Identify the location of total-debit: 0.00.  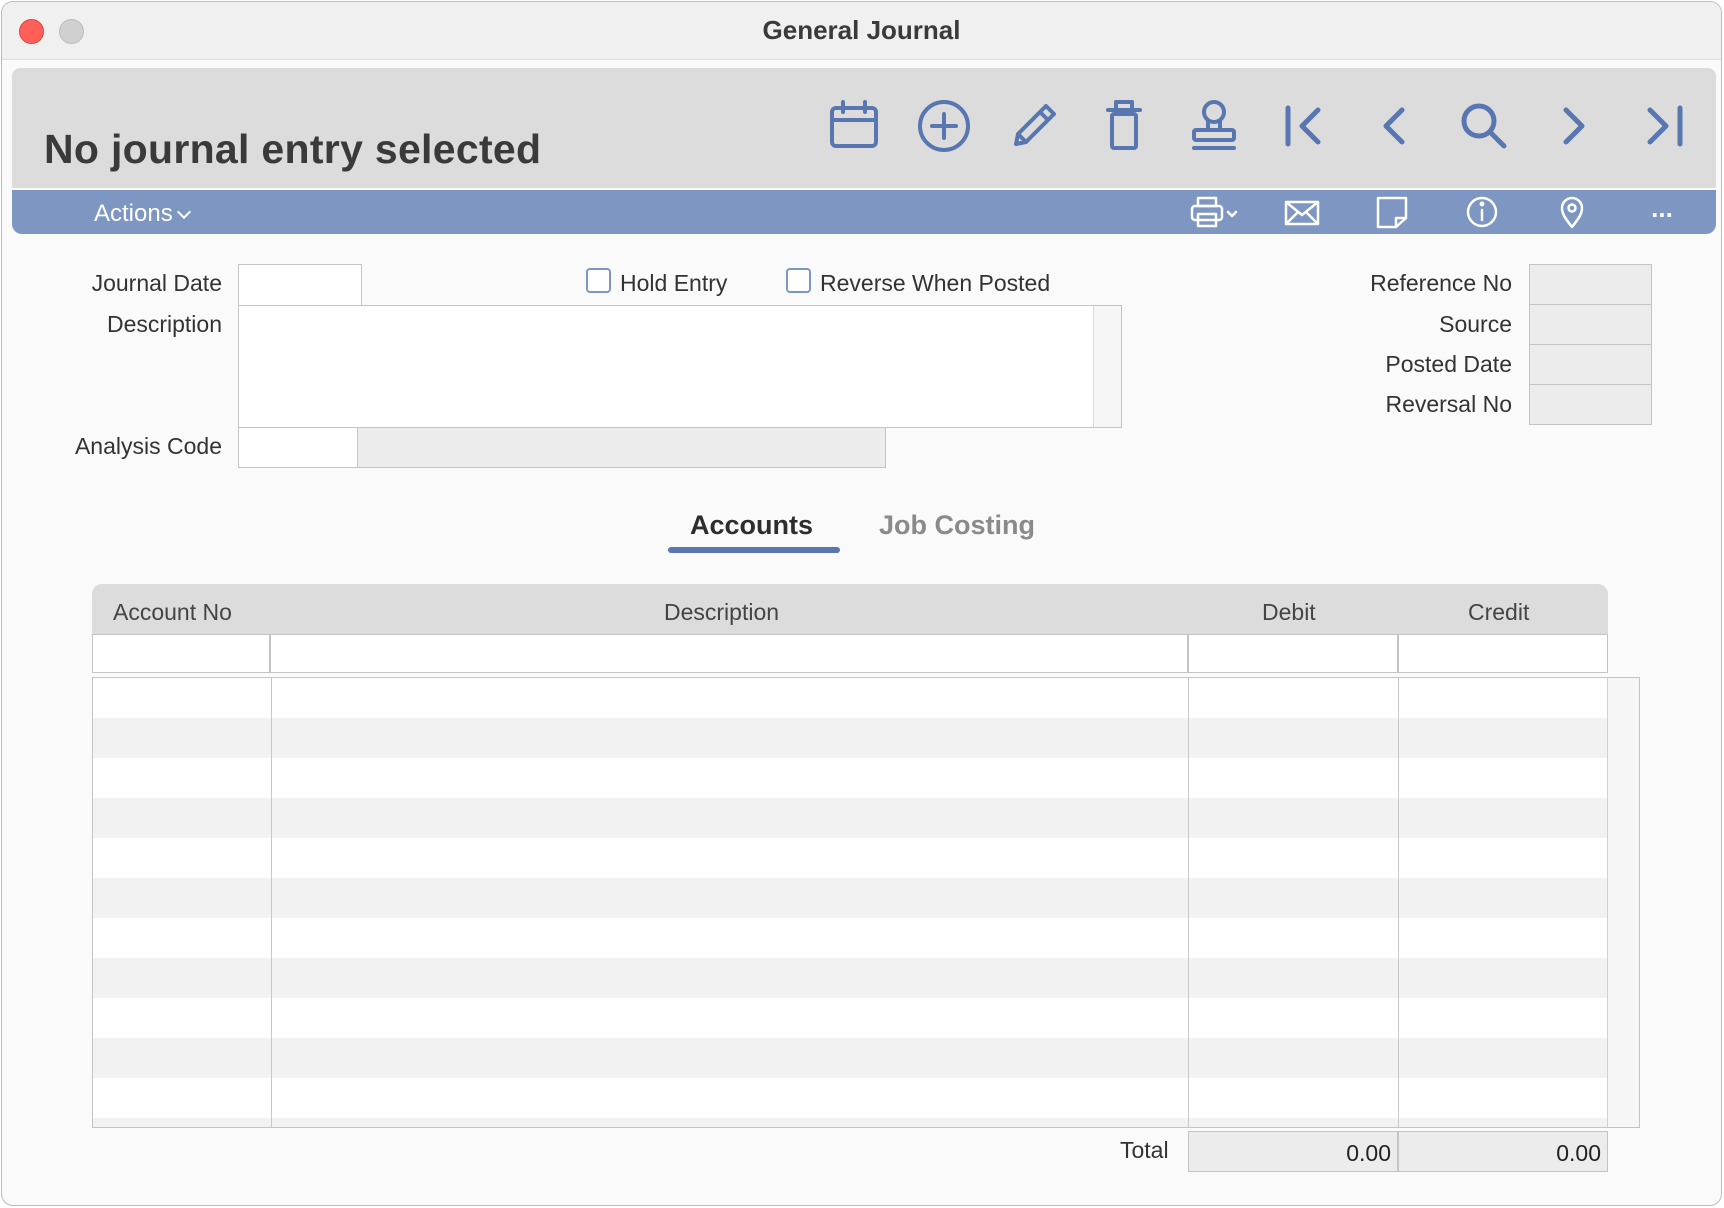
(1293, 1151).